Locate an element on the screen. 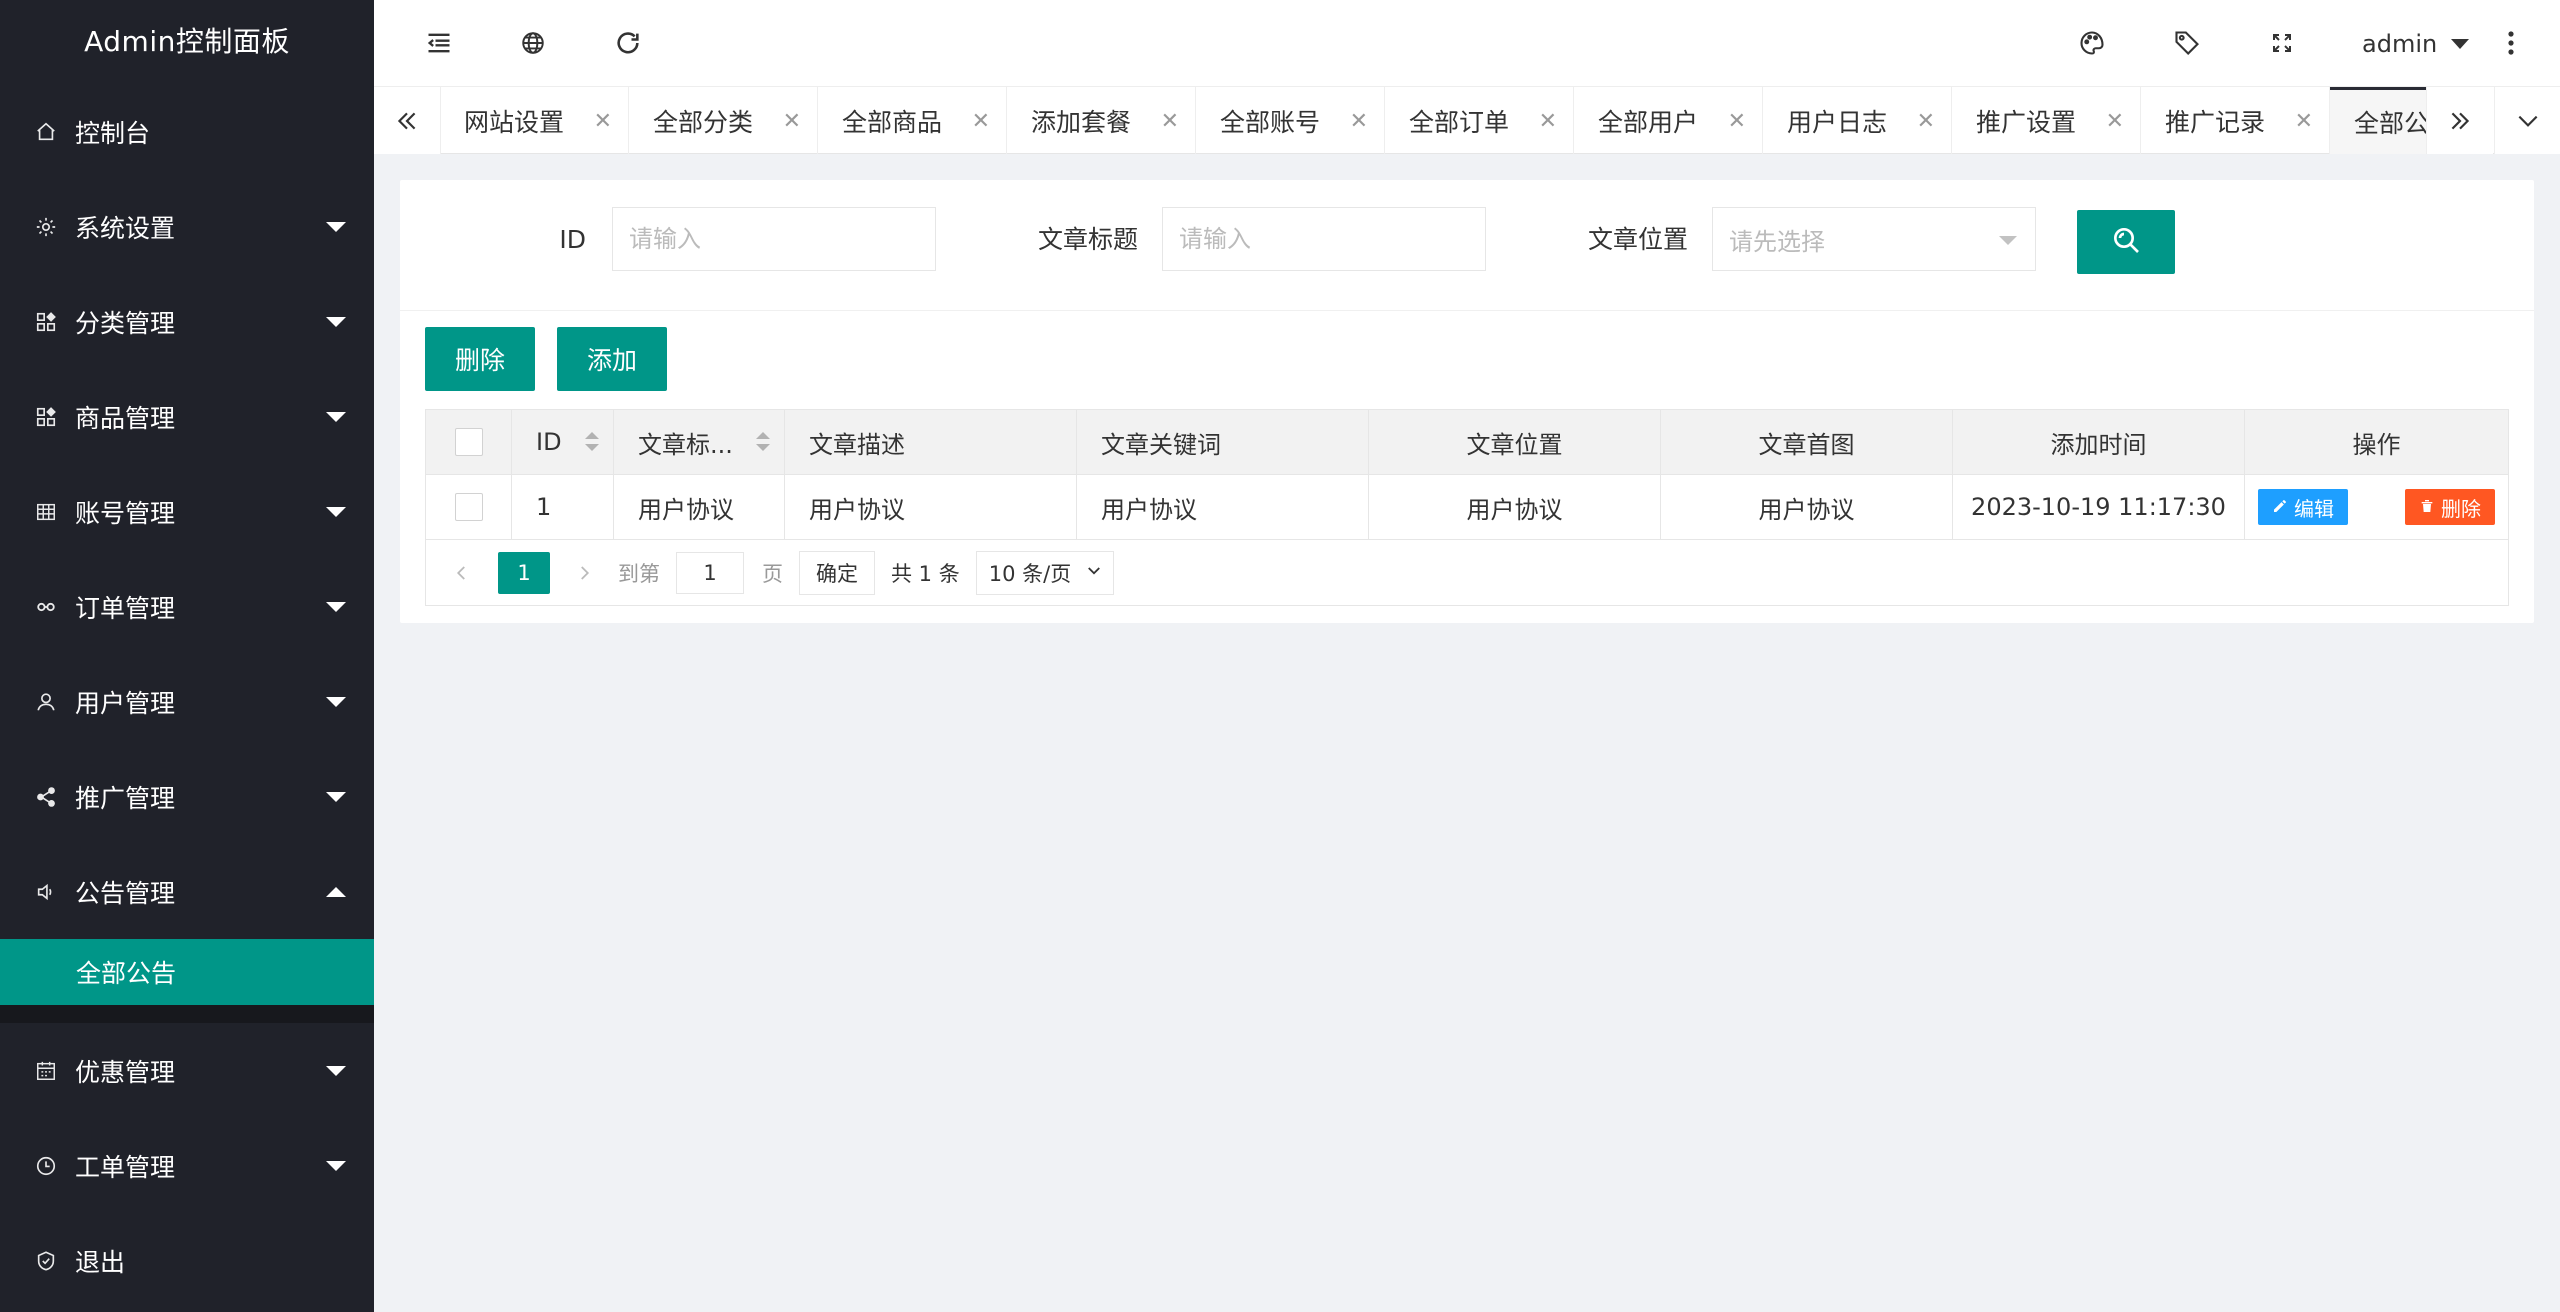 This screenshot has width=2560, height=1312. sidebar-item-coupons: 优惠管理 is located at coordinates (187, 1070).